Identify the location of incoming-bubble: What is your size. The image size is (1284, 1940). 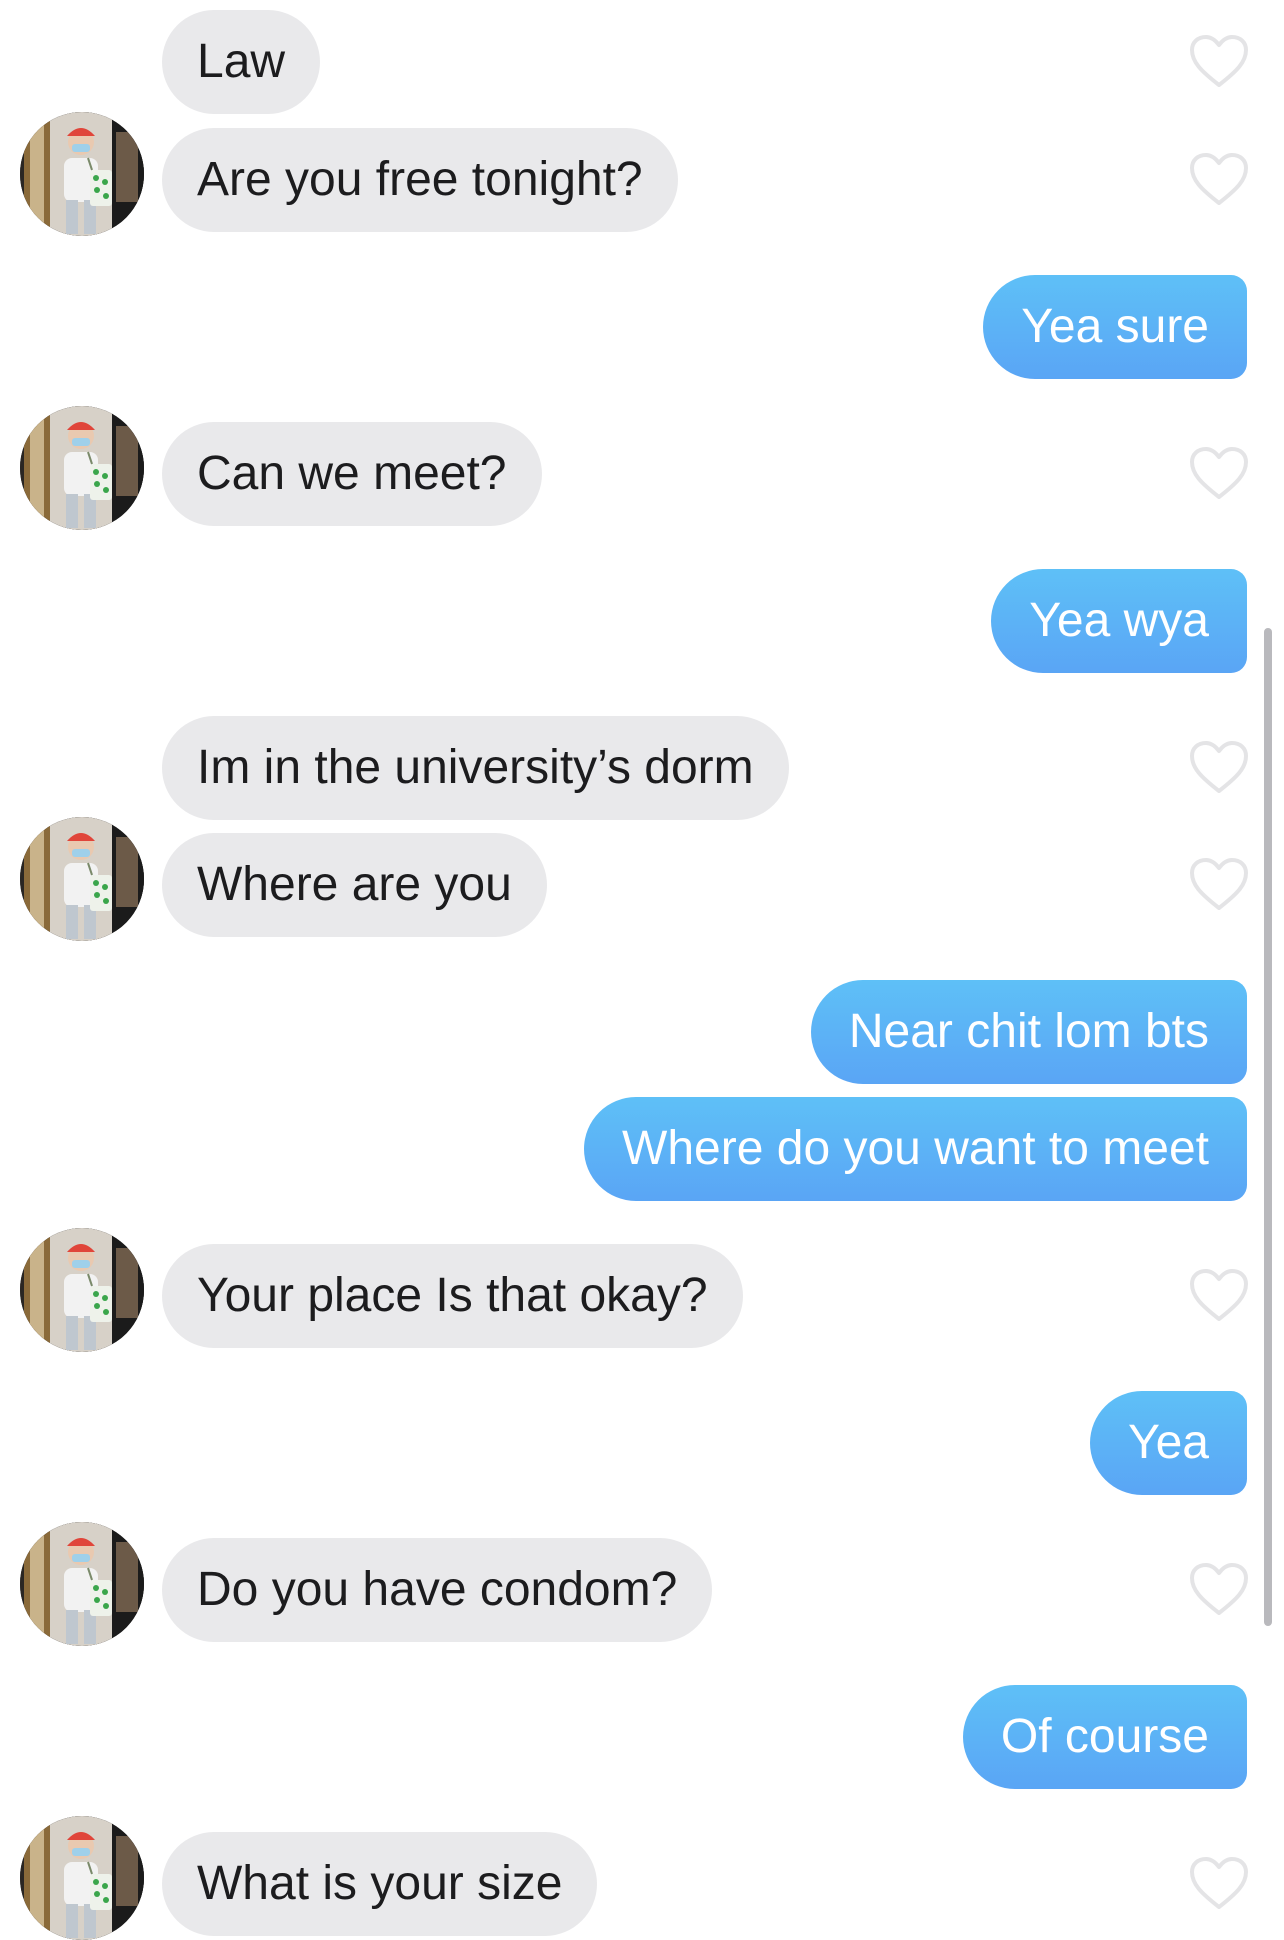
(380, 1884).